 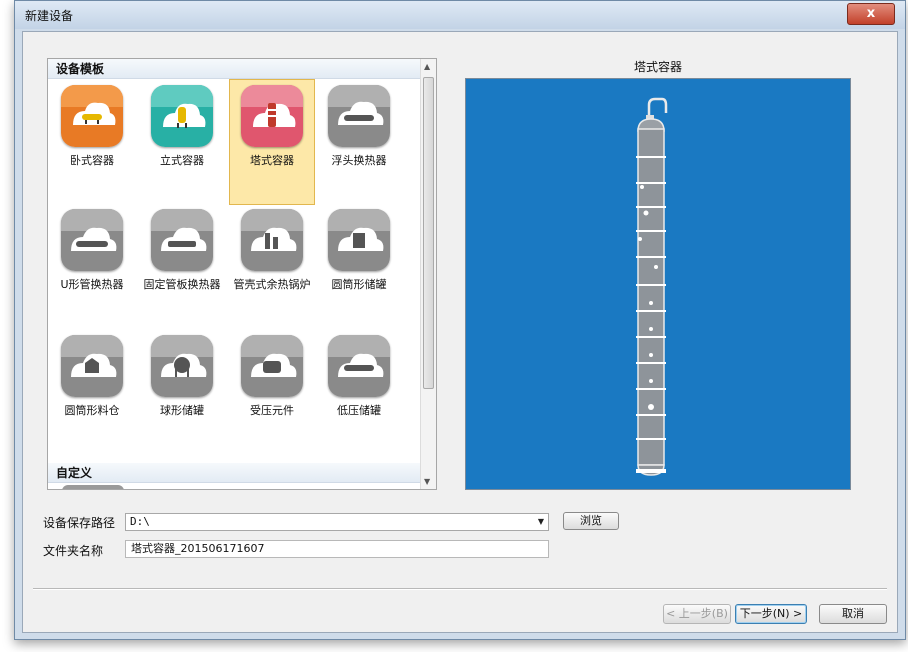 I want to click on close-button: x, so click(x=871, y=14).